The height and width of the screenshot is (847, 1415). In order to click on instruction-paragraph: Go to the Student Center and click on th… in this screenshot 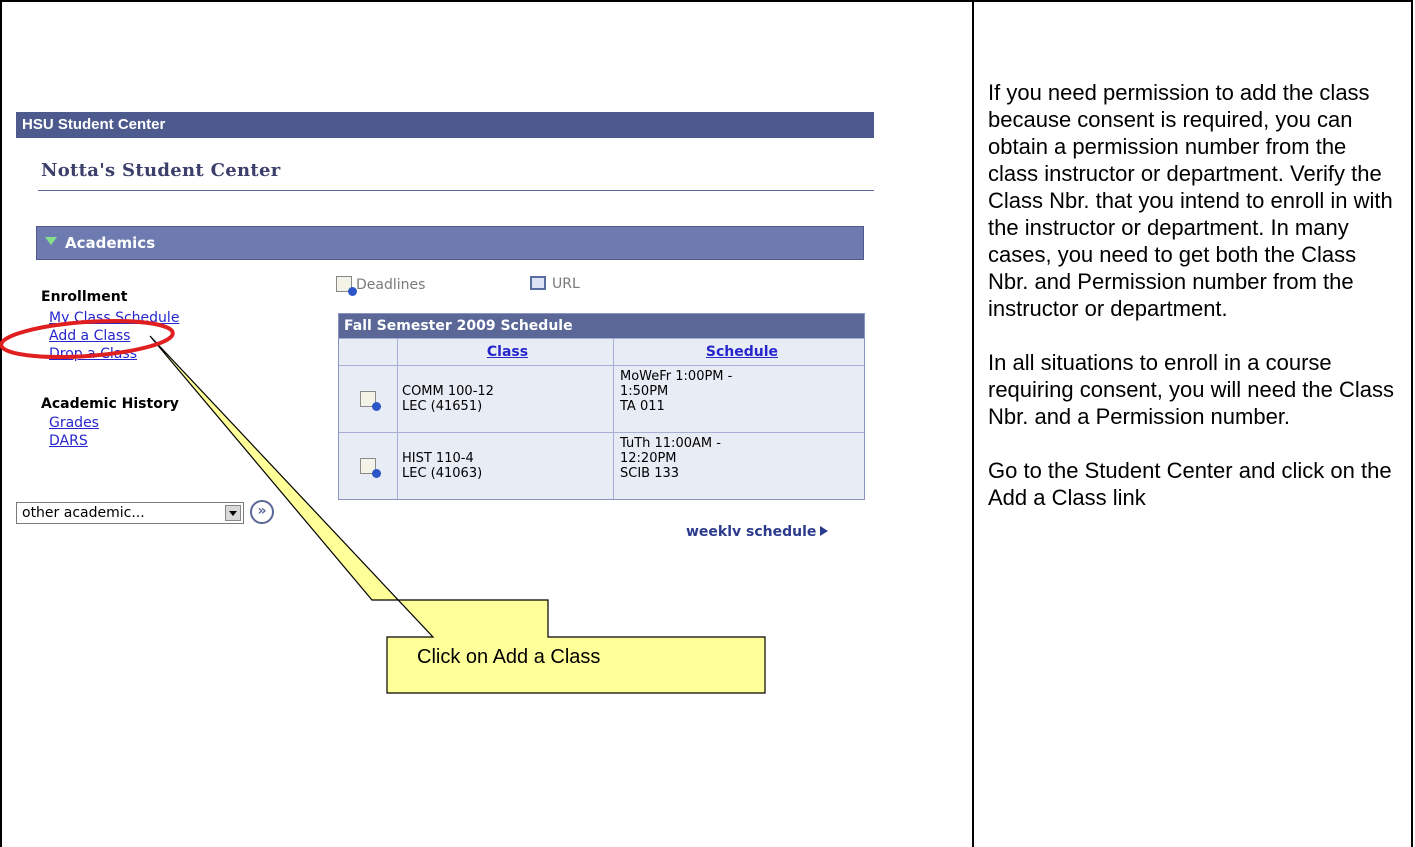, I will do `click(1190, 484)`.